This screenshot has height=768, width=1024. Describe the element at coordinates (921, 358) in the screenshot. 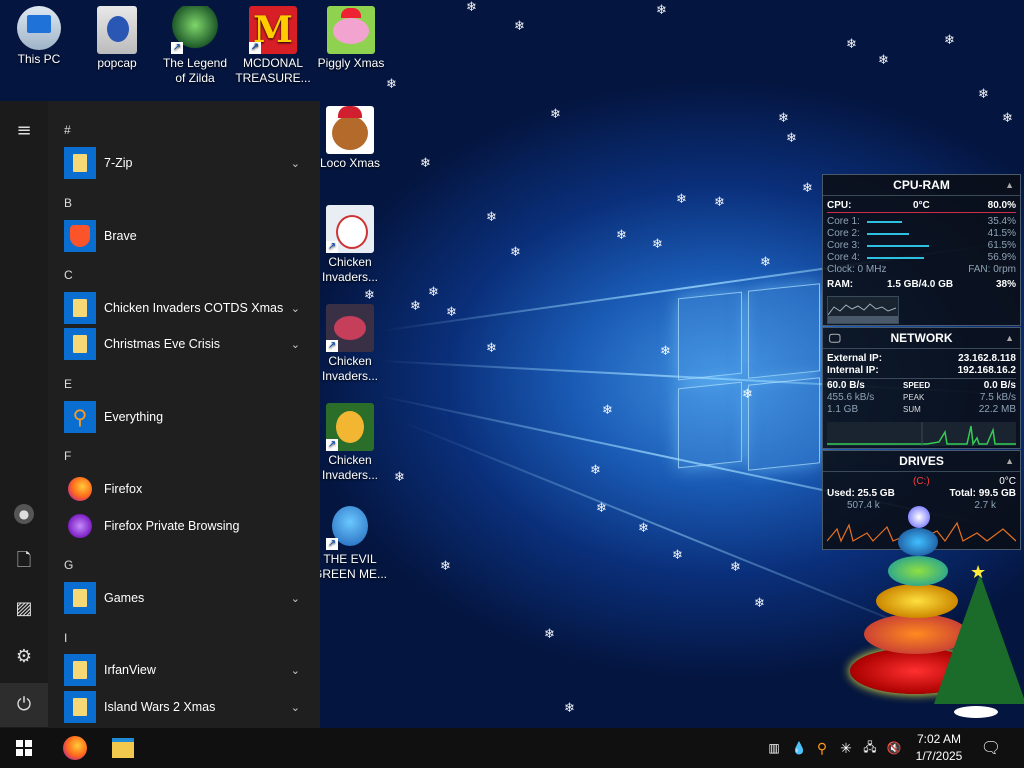

I see `external-ip-row: External IP: 23.162.8.118` at that location.